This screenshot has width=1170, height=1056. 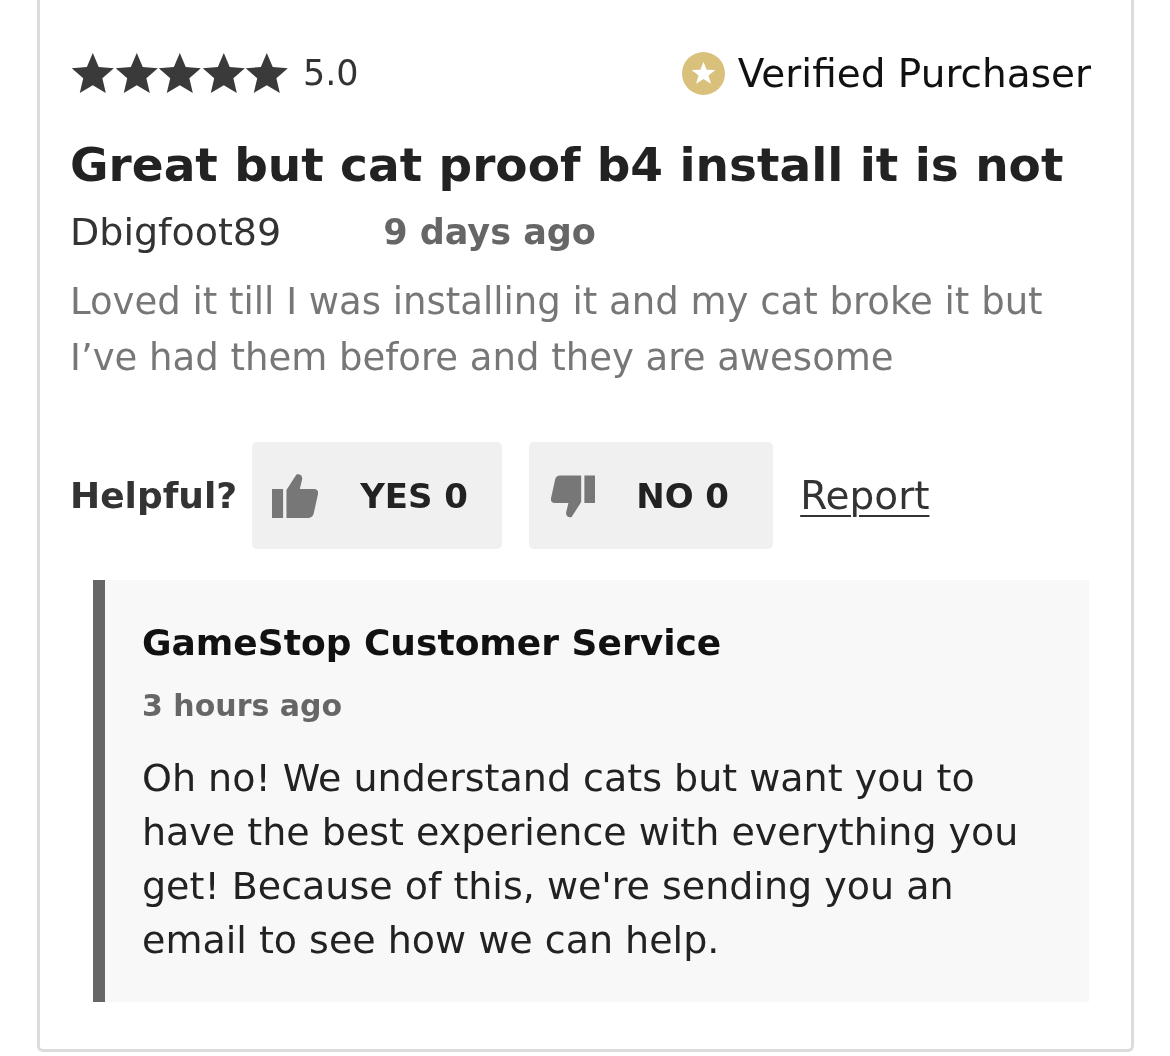 I want to click on rating-value: 5.0, so click(x=330, y=73).